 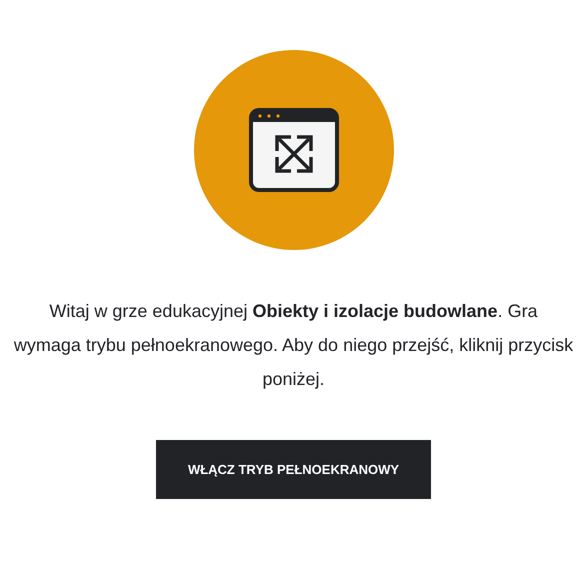 What do you see at coordinates (293, 150) in the screenshot?
I see `fullscreen-window-icon` at bounding box center [293, 150].